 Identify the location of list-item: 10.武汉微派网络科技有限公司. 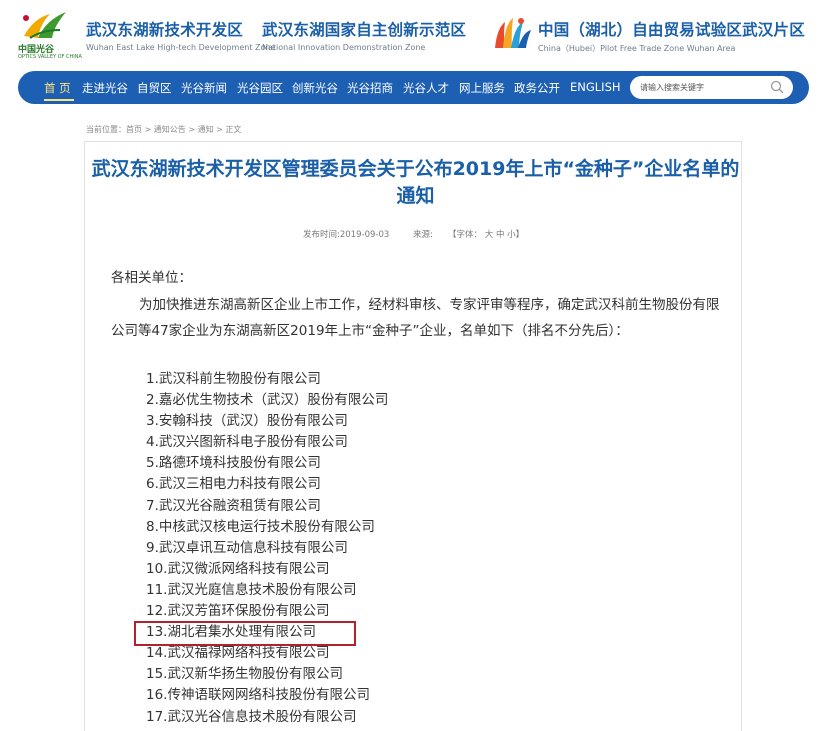
(238, 568).